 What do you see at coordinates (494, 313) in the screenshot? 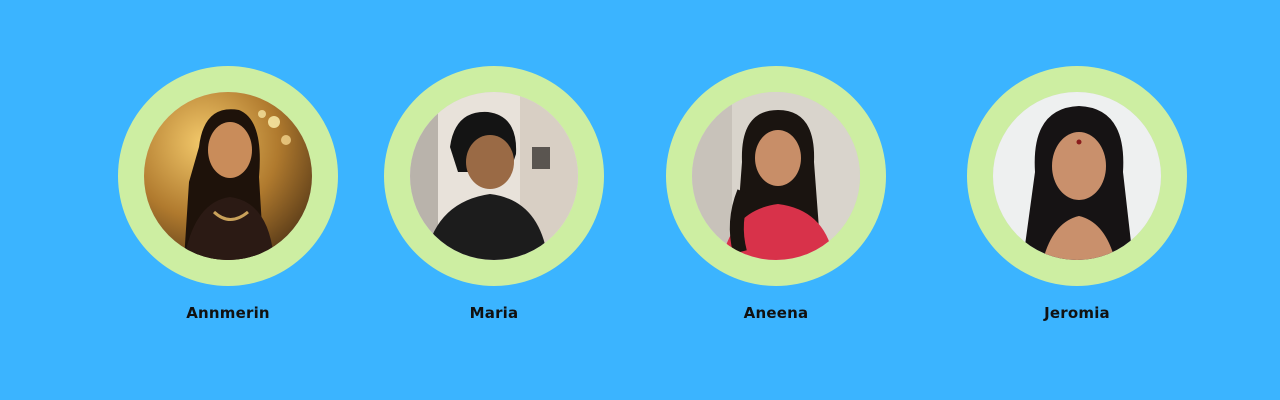
I see `member-name: Maria` at bounding box center [494, 313].